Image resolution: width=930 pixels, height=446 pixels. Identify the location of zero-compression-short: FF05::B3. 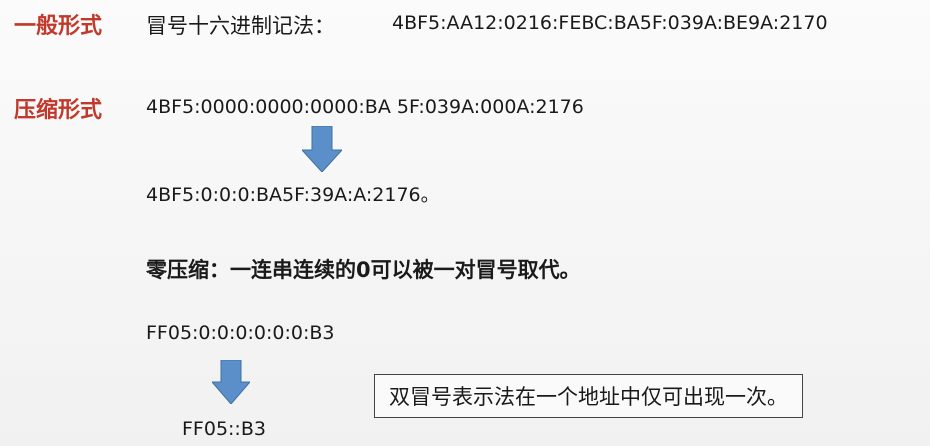
(224, 429).